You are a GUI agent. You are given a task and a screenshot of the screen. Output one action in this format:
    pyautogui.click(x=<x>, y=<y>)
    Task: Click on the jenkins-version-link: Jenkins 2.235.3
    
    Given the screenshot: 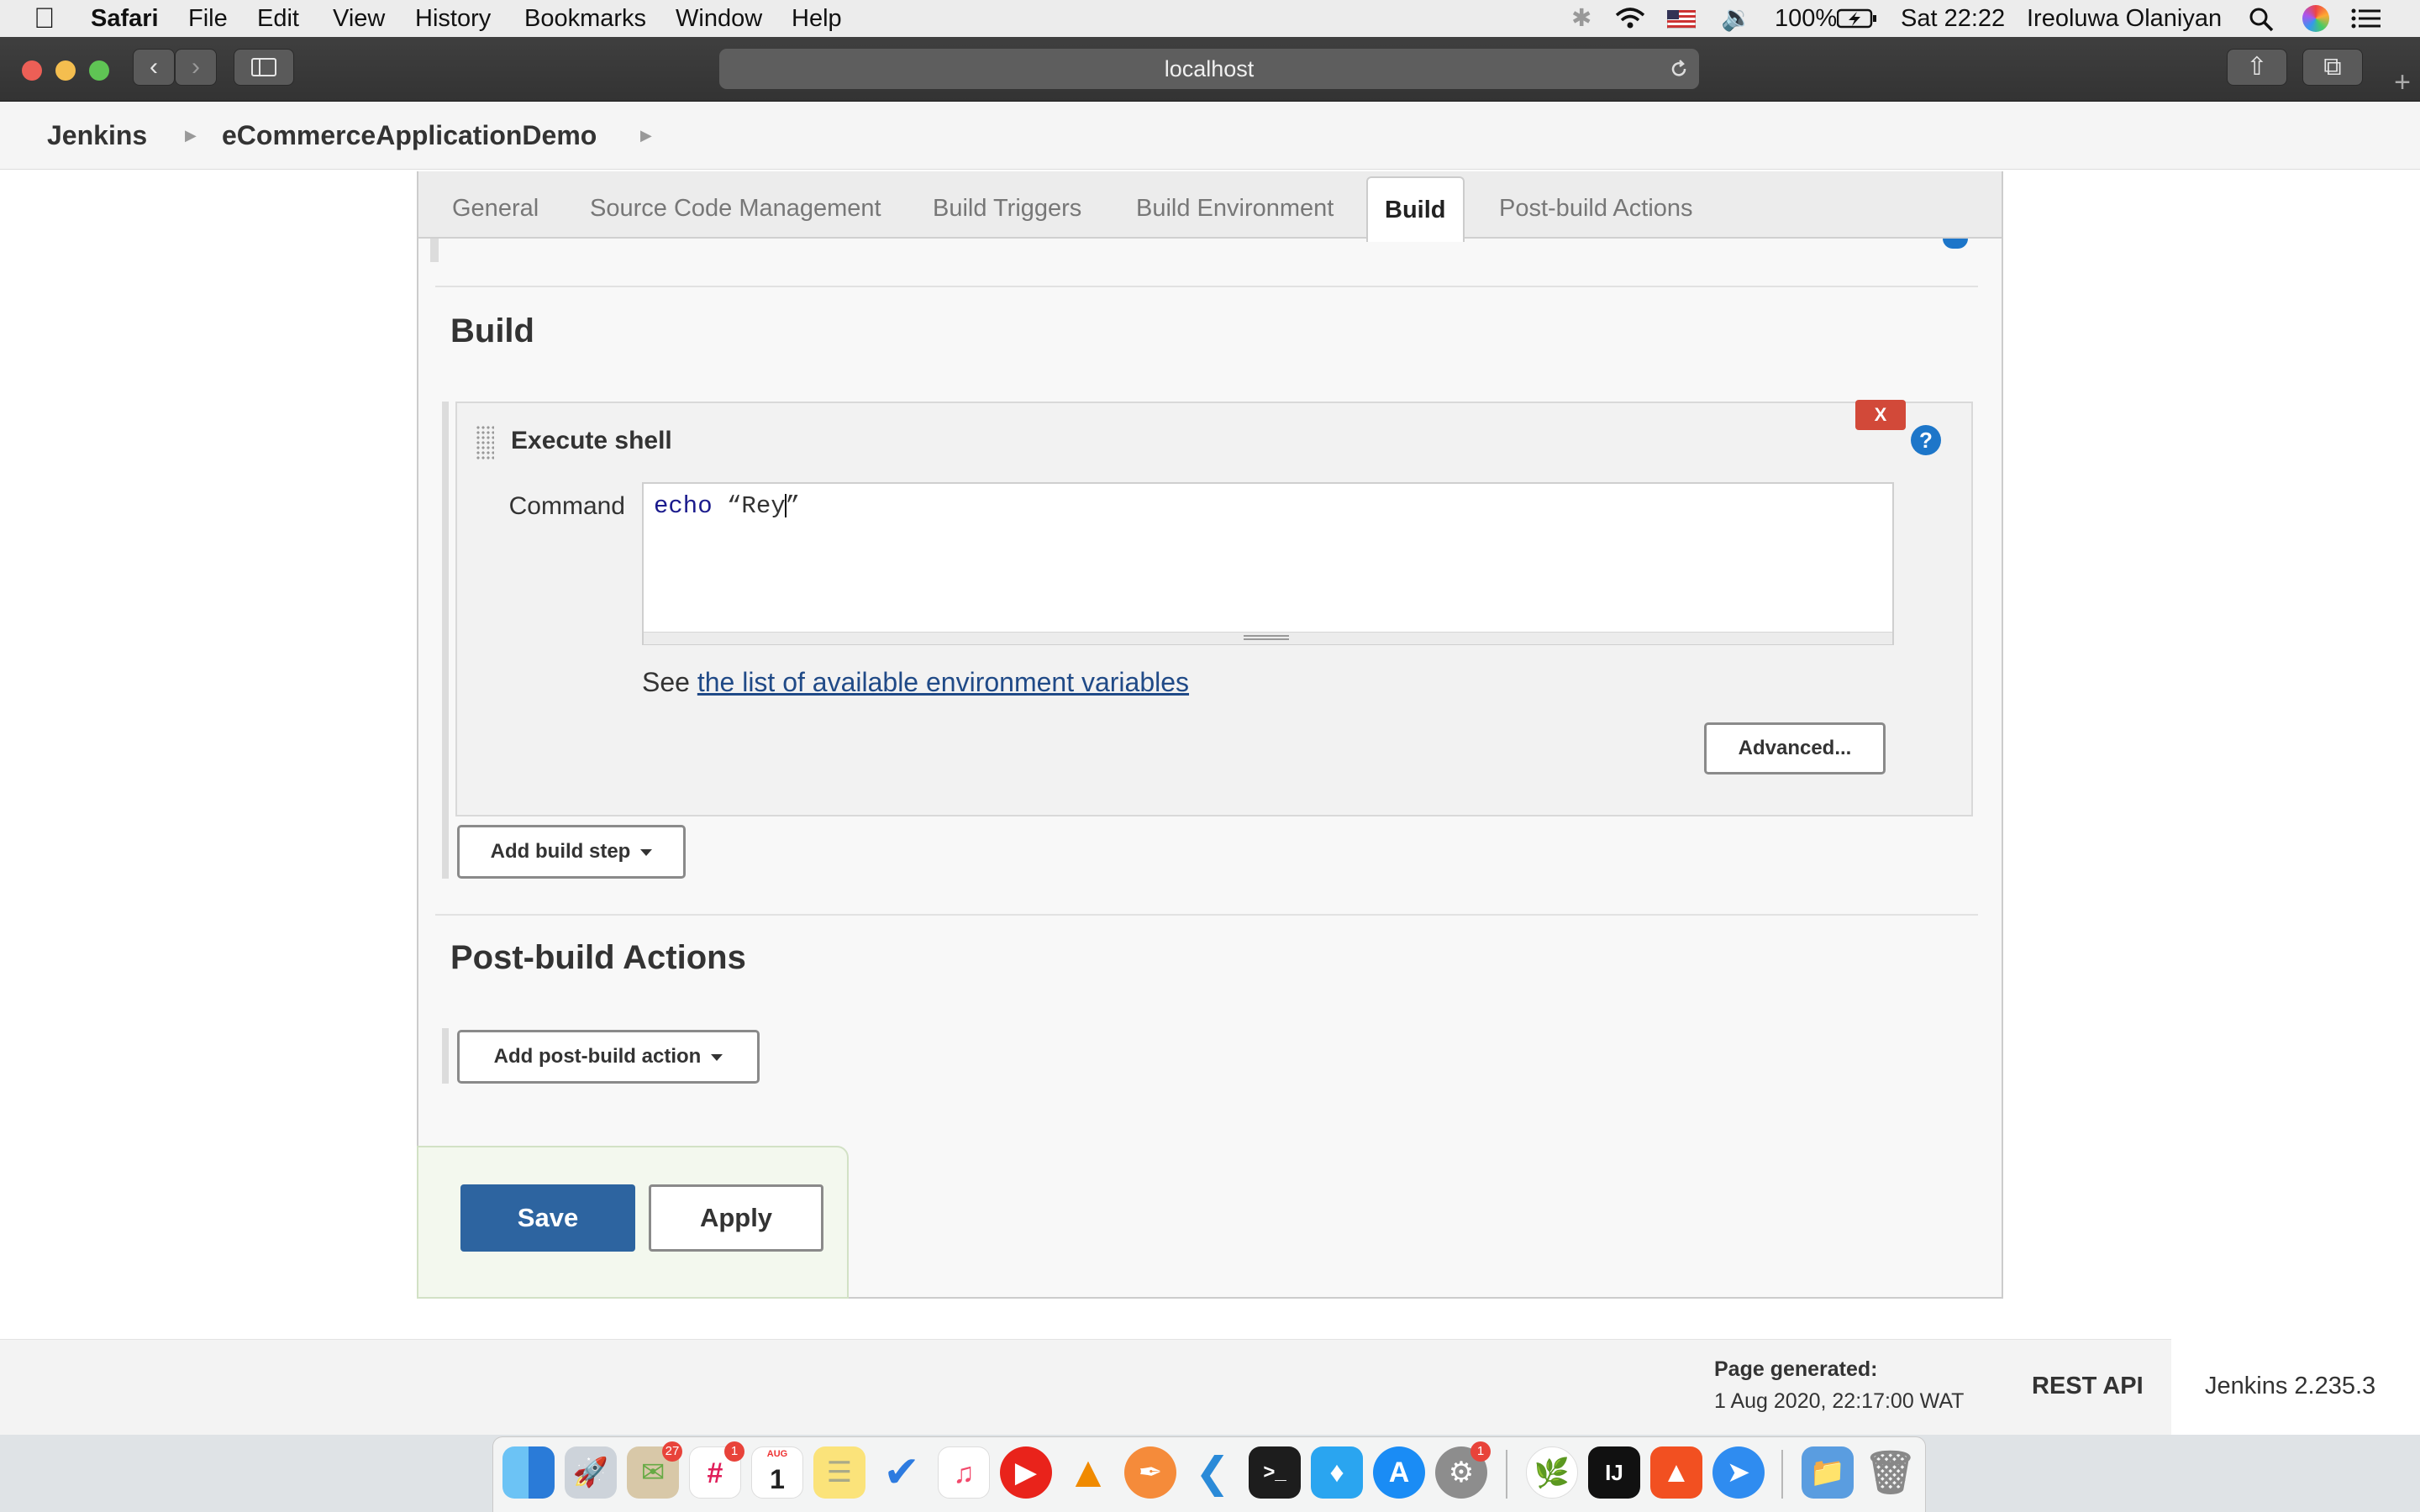 What is the action you would take?
    pyautogui.click(x=2290, y=1386)
    